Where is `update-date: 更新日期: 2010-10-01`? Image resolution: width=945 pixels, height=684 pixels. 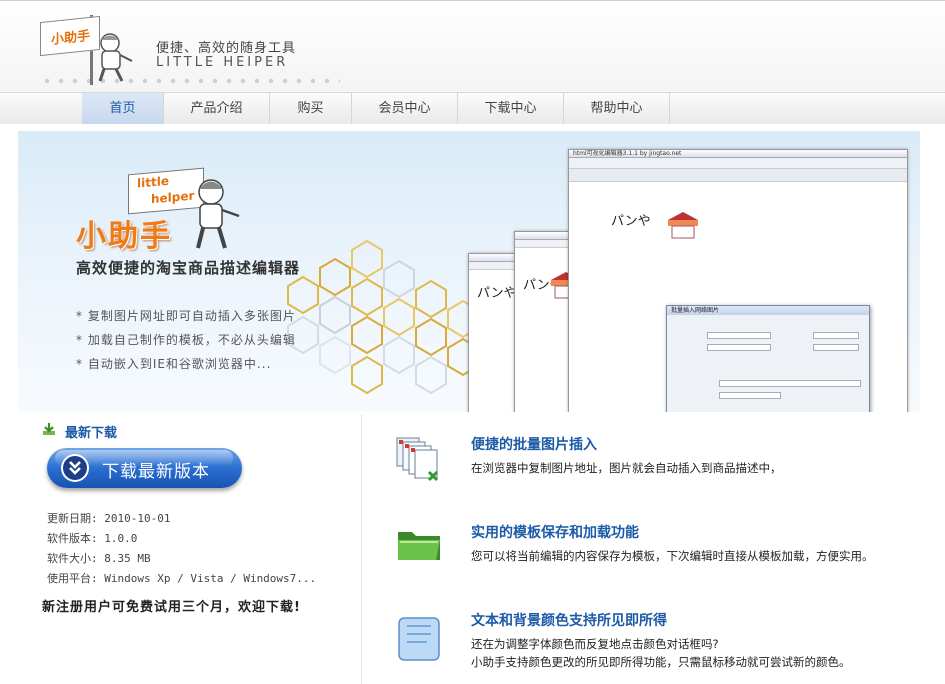
update-date: 更新日期: 2010-10-01 is located at coordinates (109, 518).